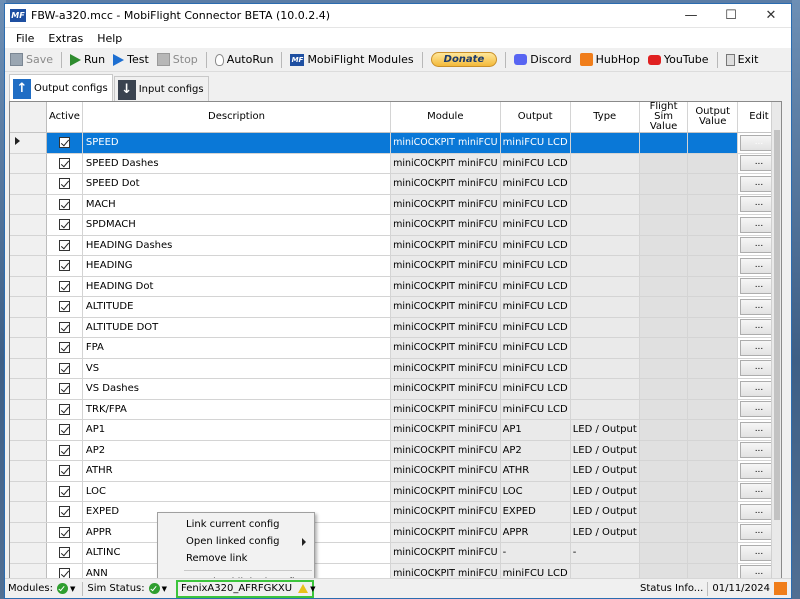  Describe the element at coordinates (712, 117) in the screenshot. I see `column-header-output-value: Output Value` at that location.